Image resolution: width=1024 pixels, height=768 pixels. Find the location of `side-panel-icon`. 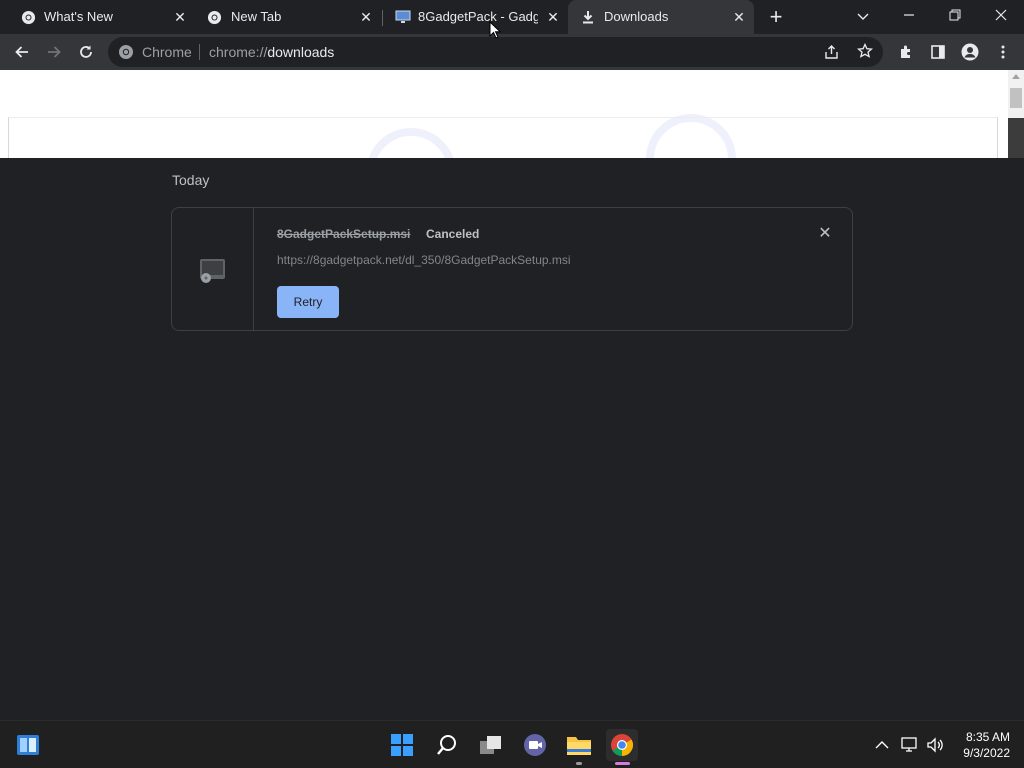

side-panel-icon is located at coordinates (938, 52).